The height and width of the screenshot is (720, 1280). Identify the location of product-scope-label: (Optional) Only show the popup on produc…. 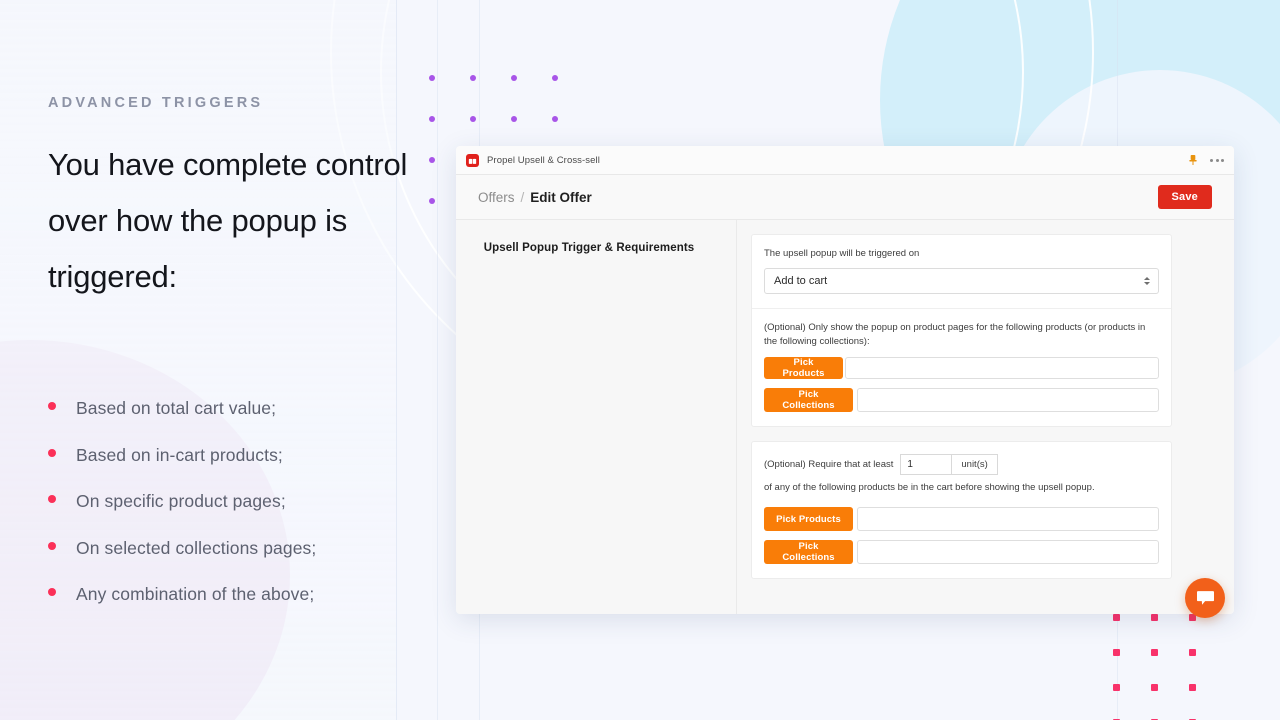
(955, 334).